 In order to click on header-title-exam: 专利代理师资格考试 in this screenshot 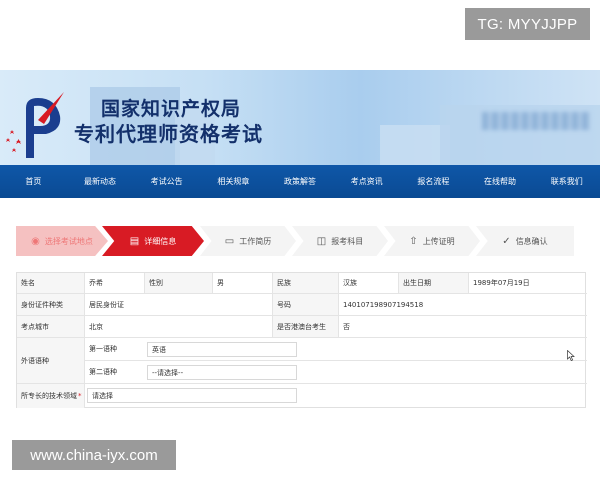, I will do `click(168, 134)`.